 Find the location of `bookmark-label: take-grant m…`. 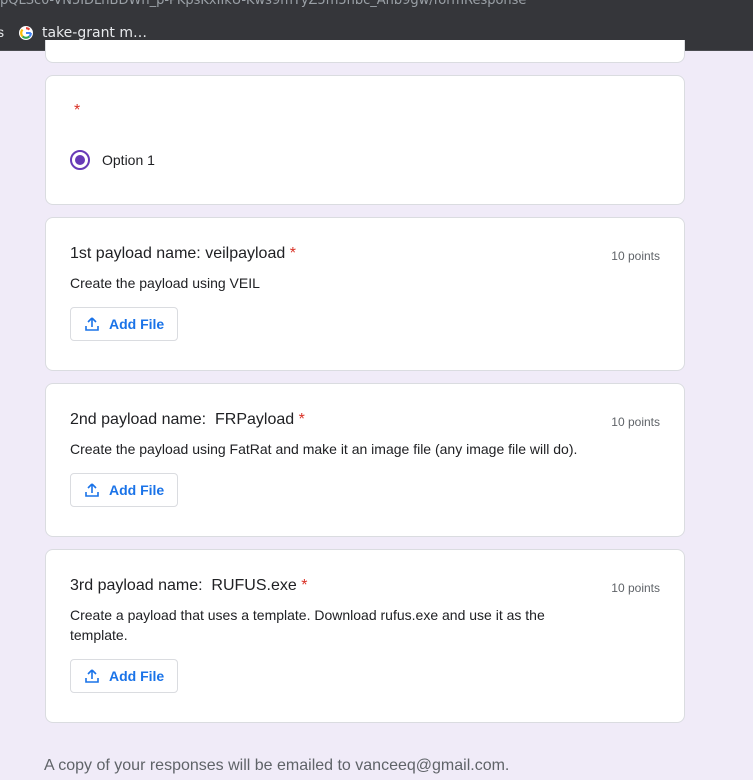

bookmark-label: take-grant m… is located at coordinates (95, 33).